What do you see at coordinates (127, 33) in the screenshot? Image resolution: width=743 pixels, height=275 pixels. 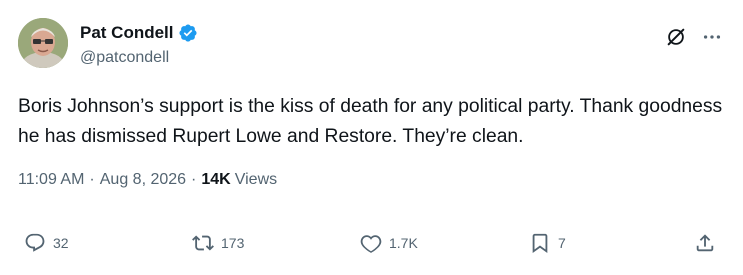 I see `author-display-name: Pat Condell` at bounding box center [127, 33].